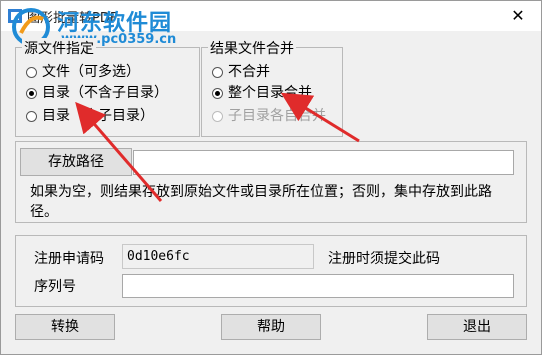  I want to click on request-code-field, so click(218, 256).